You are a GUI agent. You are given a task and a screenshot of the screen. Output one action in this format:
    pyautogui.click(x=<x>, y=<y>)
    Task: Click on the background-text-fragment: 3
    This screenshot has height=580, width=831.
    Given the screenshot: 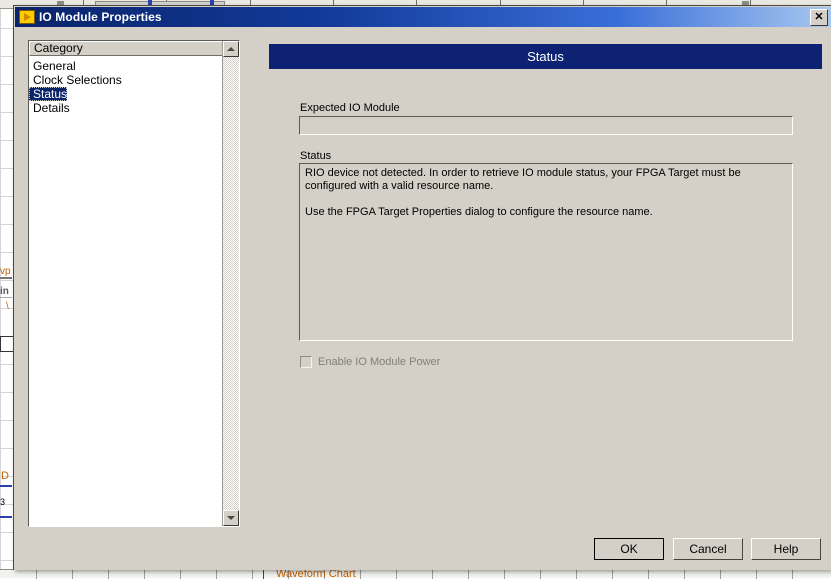 What is the action you would take?
    pyautogui.click(x=3, y=502)
    